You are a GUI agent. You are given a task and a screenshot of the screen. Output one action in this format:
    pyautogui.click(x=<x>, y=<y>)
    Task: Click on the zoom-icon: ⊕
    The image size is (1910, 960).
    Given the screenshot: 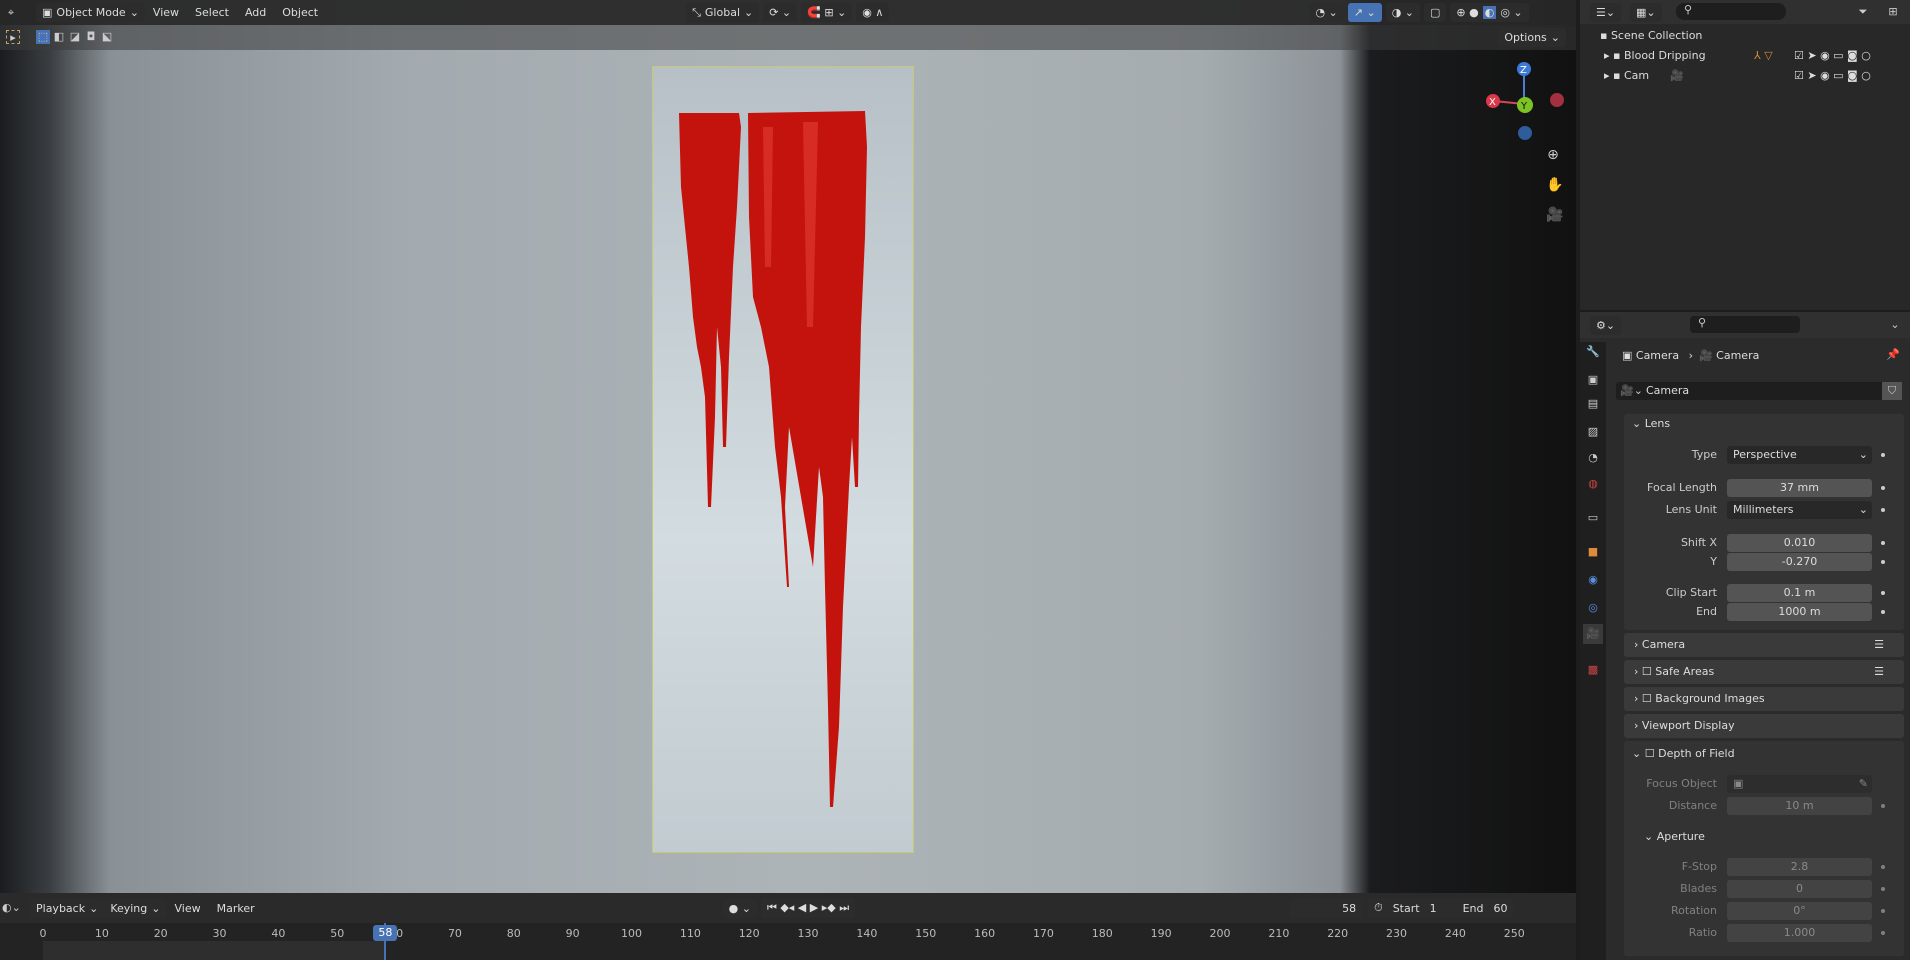 What is the action you would take?
    pyautogui.click(x=1553, y=155)
    